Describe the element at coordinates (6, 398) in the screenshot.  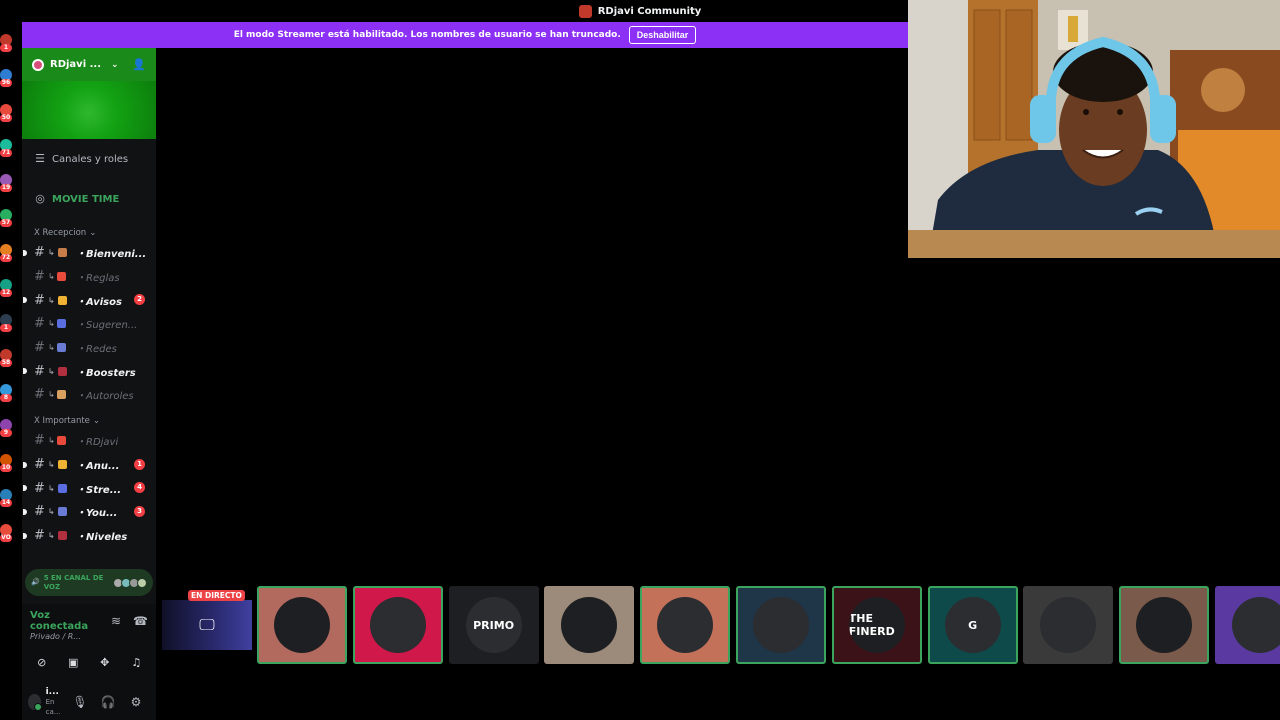
I see `server-mention-badge: 8` at that location.